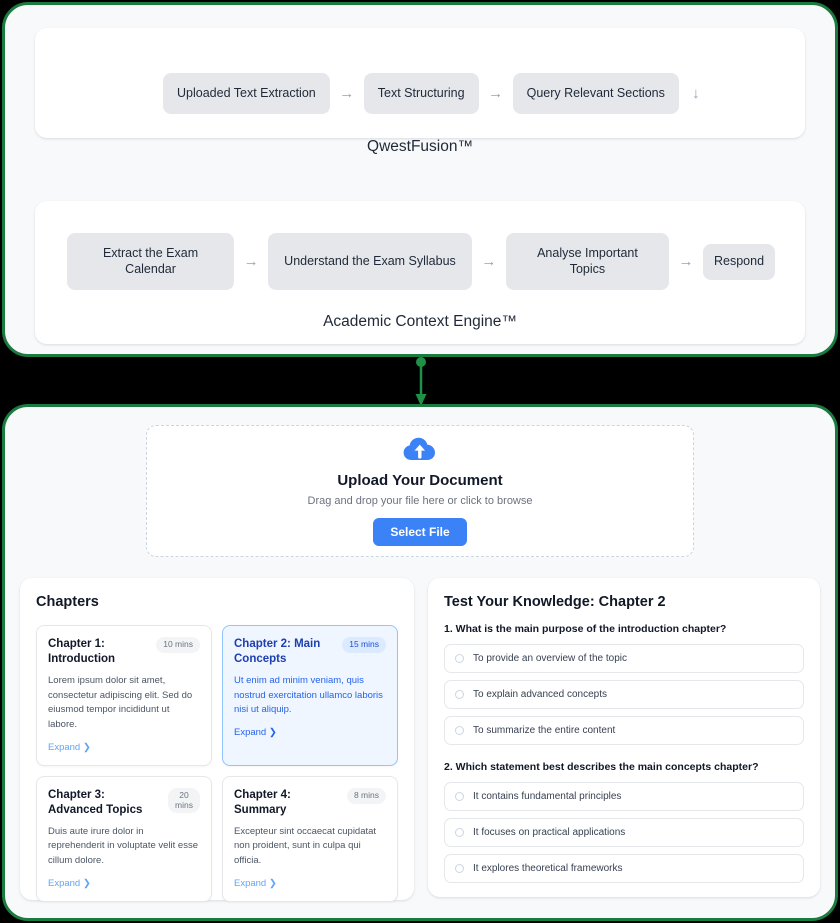  I want to click on pipeline-step-extract-exam-calendar: Extract the Exam Calendar, so click(151, 261).